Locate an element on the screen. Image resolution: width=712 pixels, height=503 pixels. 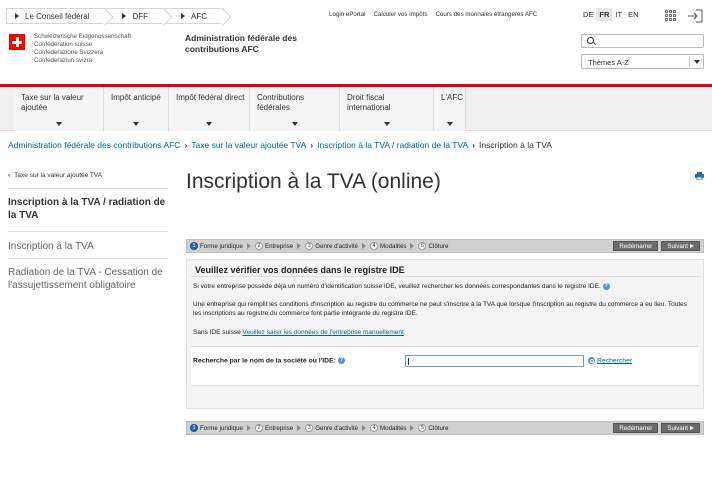
calculate-taxes-link: Calculer vos impôts is located at coordinates (400, 14).